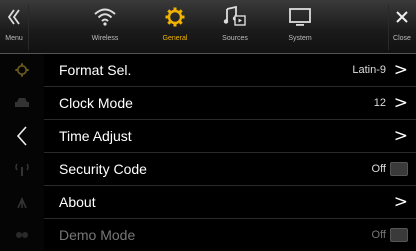 The width and height of the screenshot is (416, 251). Describe the element at coordinates (175, 17) in the screenshot. I see `gear-icon` at that location.